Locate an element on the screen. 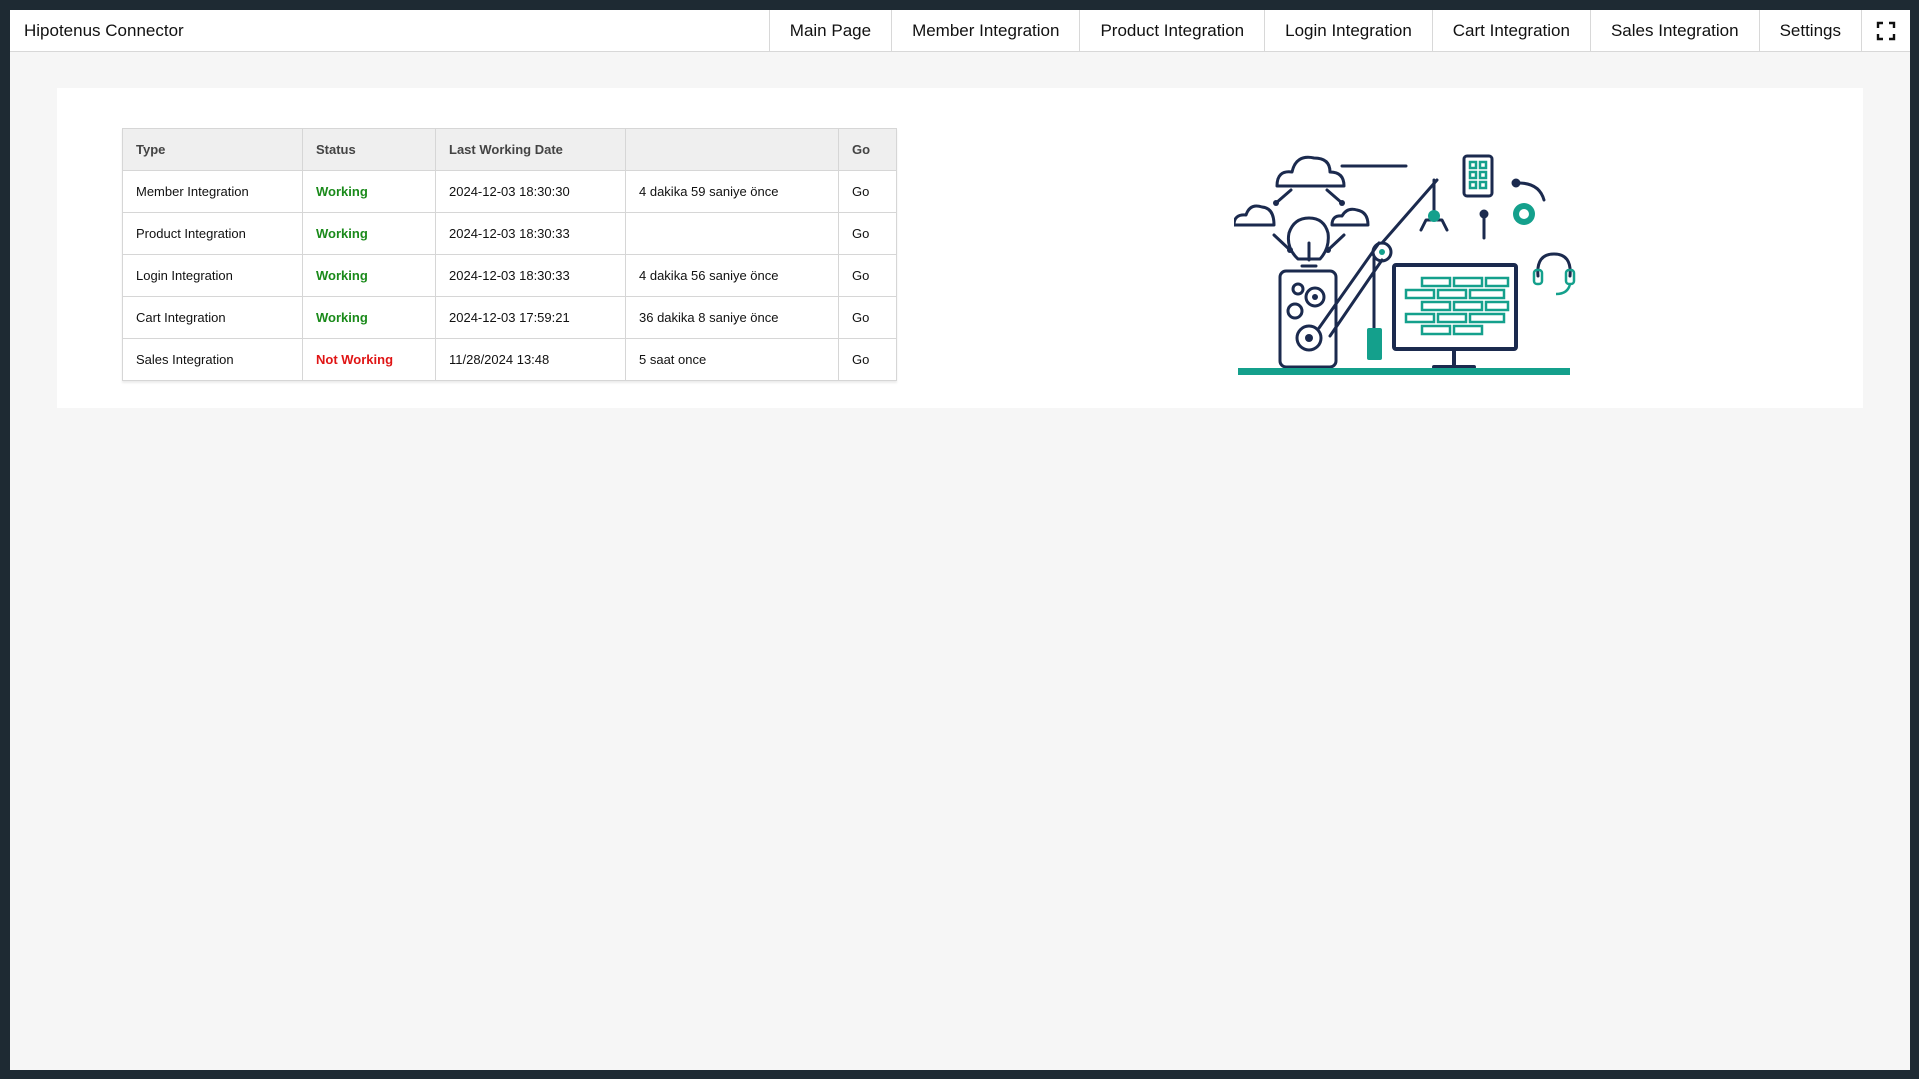 The width and height of the screenshot is (1919, 1079). row-type: Product Integration is located at coordinates (212, 233).